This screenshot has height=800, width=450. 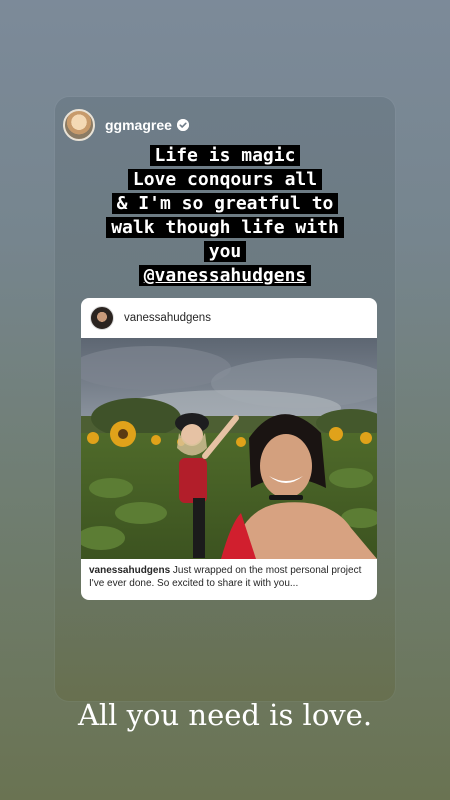 What do you see at coordinates (129, 570) in the screenshot?
I see `caption-username: vanessahudgens` at bounding box center [129, 570].